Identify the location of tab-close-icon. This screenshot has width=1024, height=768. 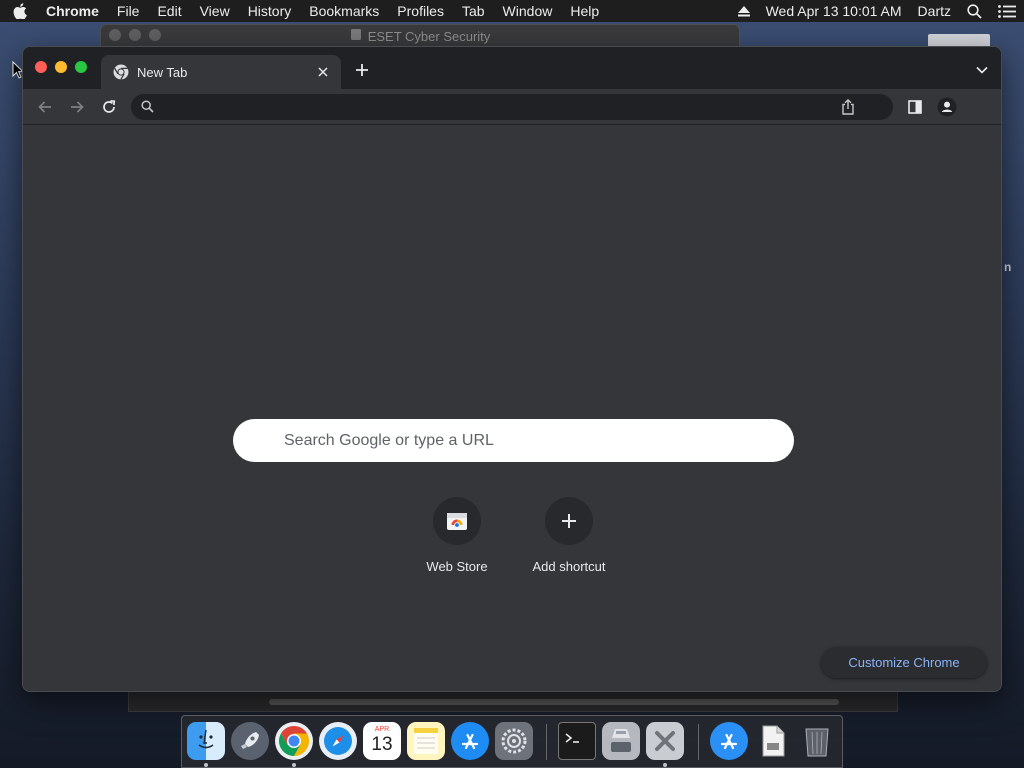
(323, 72).